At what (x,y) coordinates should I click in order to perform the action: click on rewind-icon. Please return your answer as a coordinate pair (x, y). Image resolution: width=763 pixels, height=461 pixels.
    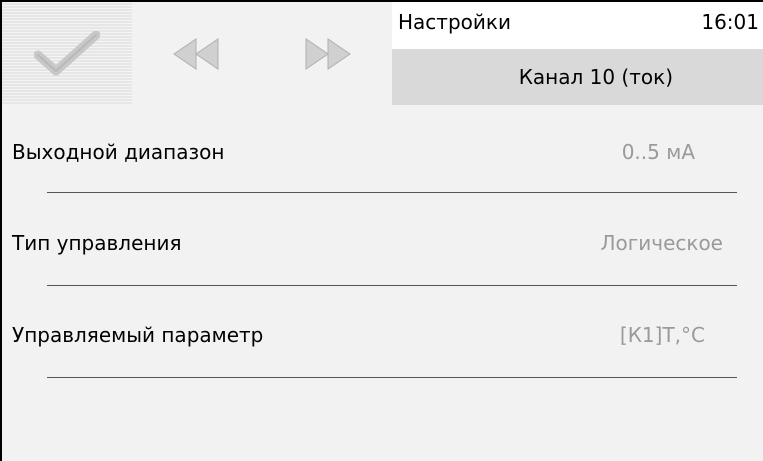
    Looking at the image, I should click on (196, 53).